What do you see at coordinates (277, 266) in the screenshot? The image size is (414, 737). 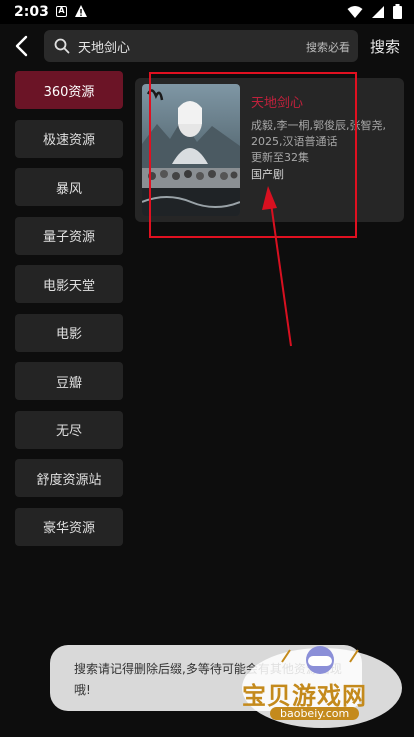 I see `annotation-arrow-icon` at bounding box center [277, 266].